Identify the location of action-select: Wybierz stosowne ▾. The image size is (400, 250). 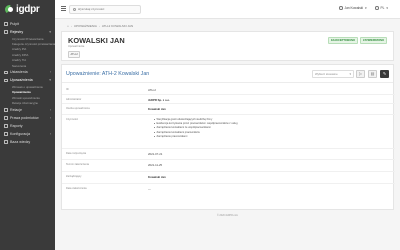
(333, 73).